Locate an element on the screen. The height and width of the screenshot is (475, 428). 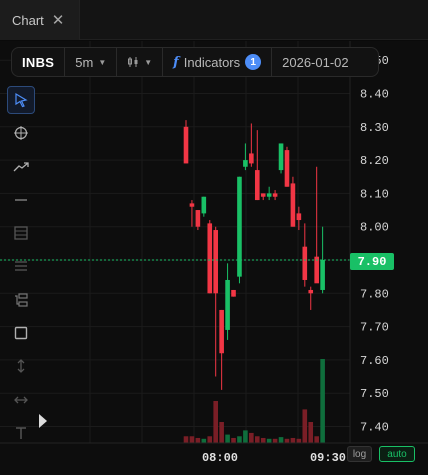
indicators-label: Indicators is located at coordinates (212, 62).